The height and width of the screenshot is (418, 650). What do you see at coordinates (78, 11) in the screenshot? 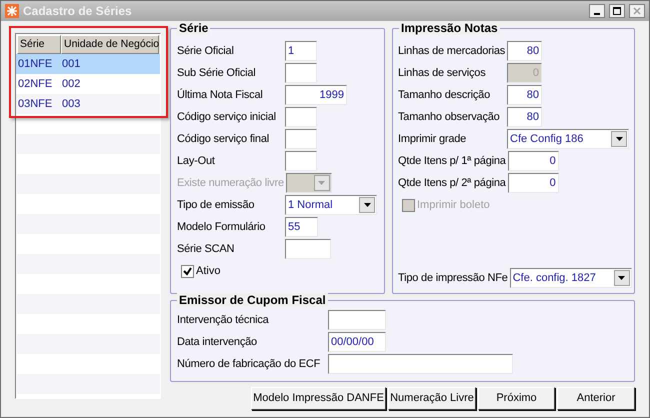
I see `window-title: Cadastro de Séries` at bounding box center [78, 11].